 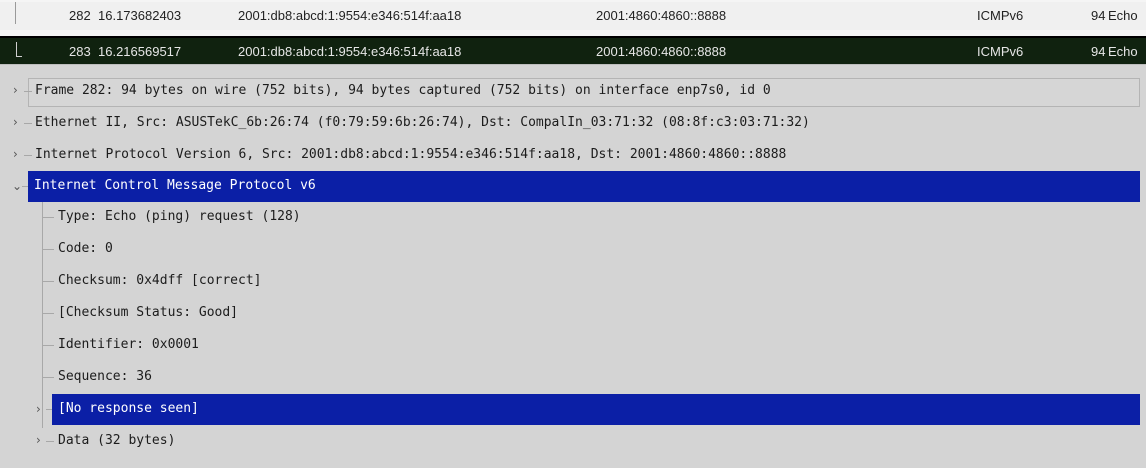 What do you see at coordinates (584, 186) in the screenshot?
I see `tree-item-icmpv6: Internet Control Message Protocol v6` at bounding box center [584, 186].